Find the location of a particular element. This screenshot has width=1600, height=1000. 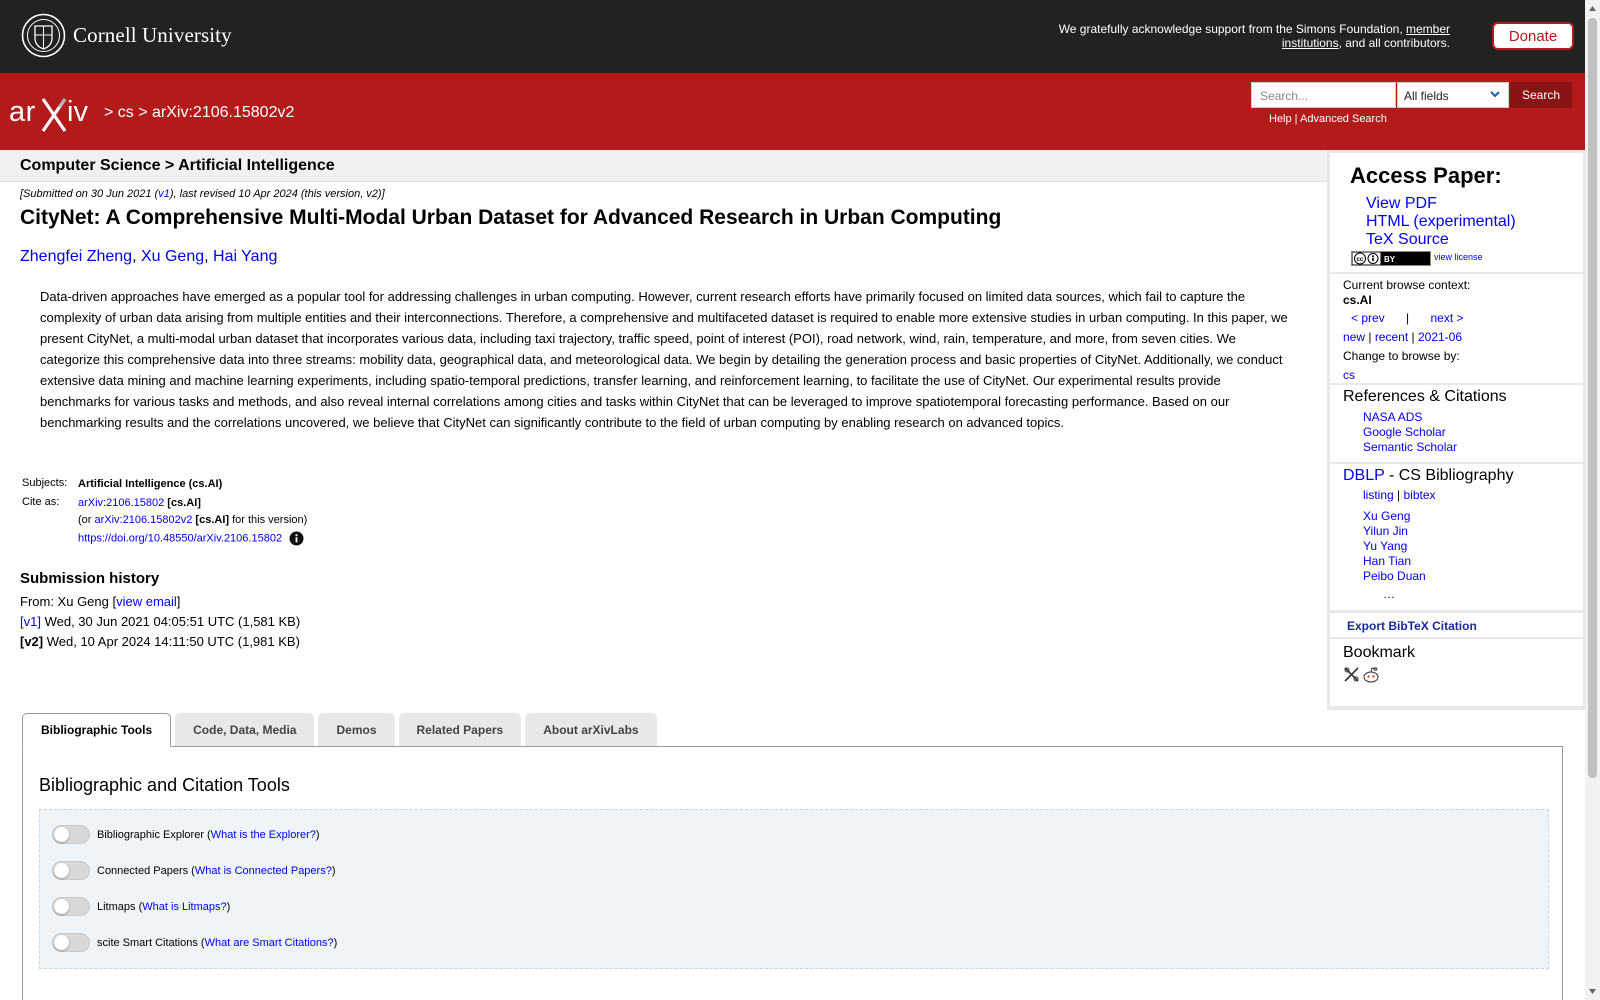

listing-link: listing is located at coordinates (1378, 495).